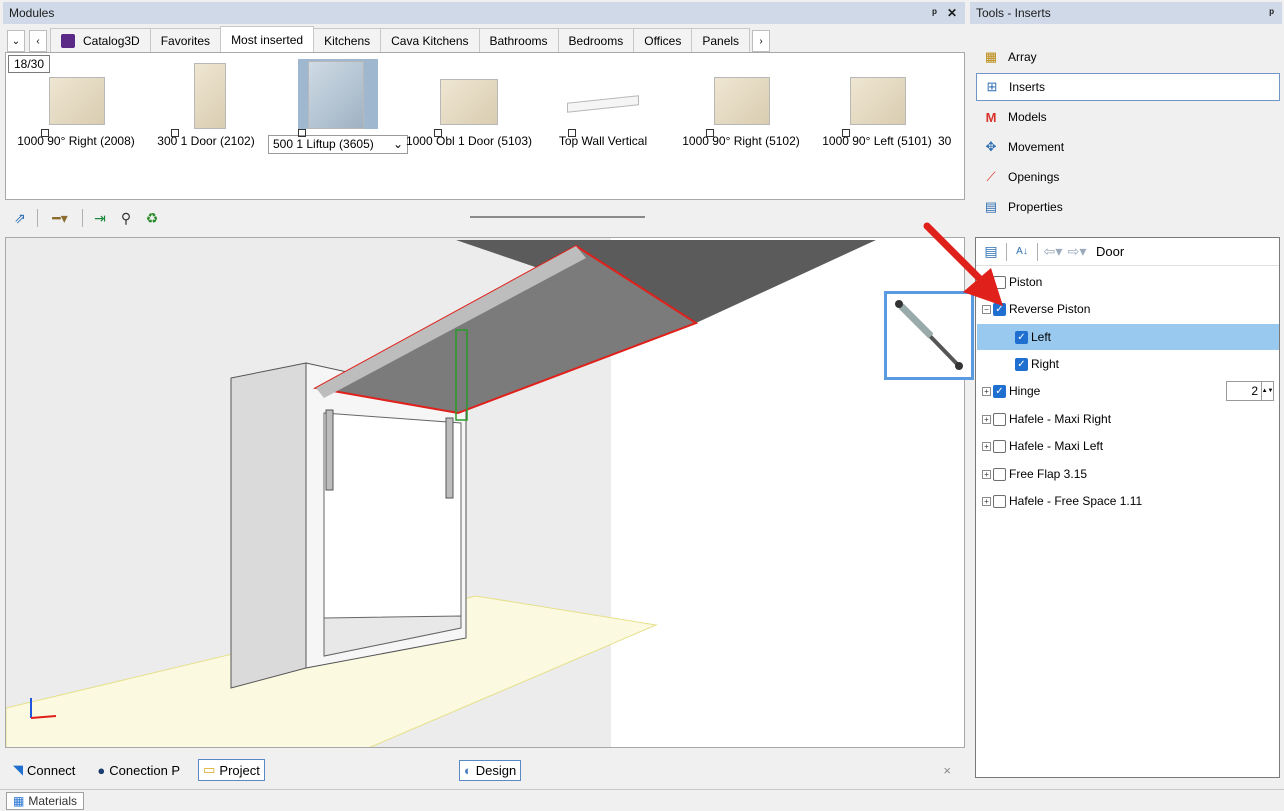  I want to click on tab-favorites: Favorites, so click(185, 40).